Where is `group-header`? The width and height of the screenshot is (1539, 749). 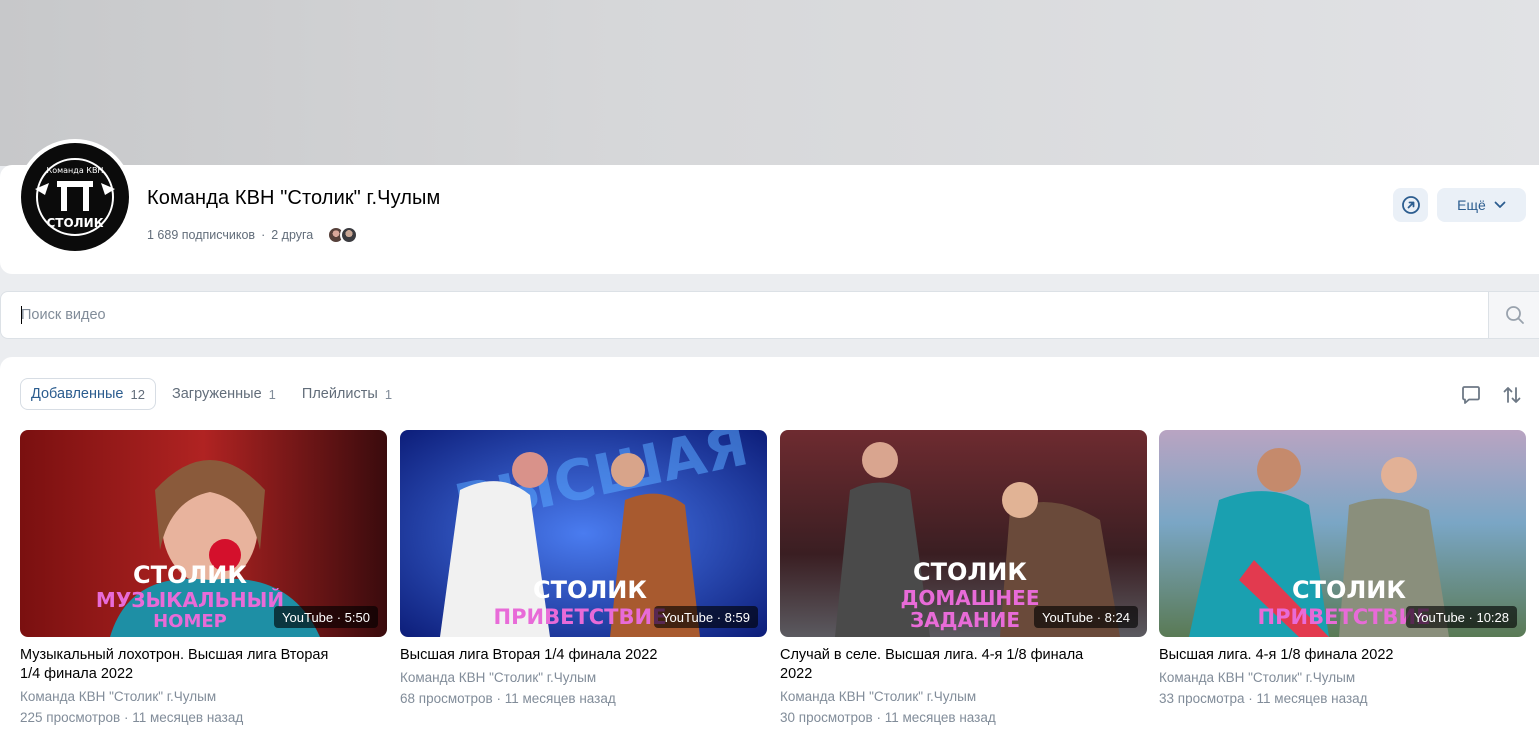
group-header is located at coordinates (769, 219).